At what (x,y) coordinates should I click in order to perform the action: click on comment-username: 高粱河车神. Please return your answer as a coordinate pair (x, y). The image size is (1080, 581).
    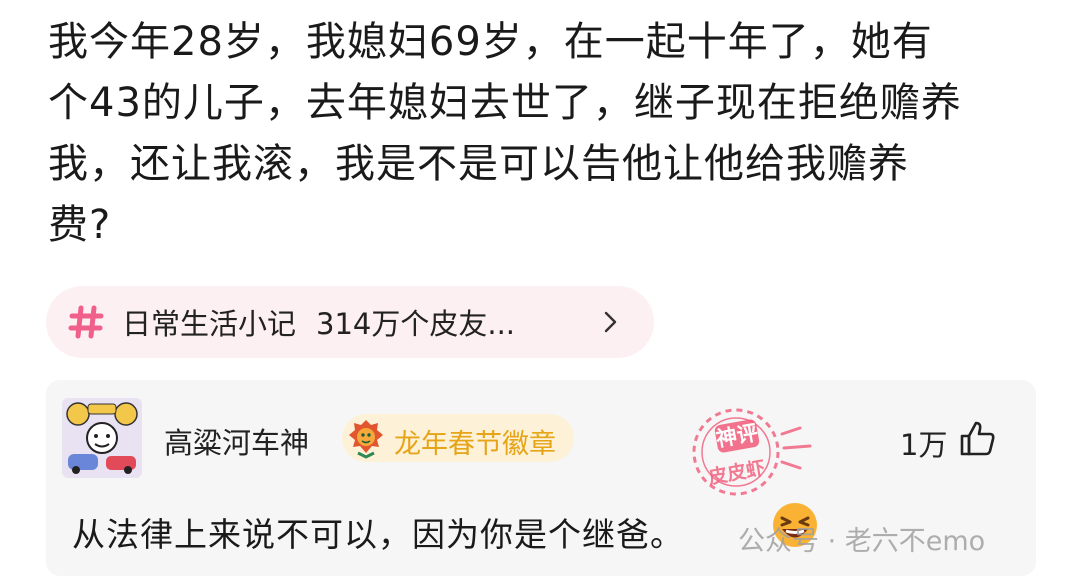
    Looking at the image, I should click on (236, 441).